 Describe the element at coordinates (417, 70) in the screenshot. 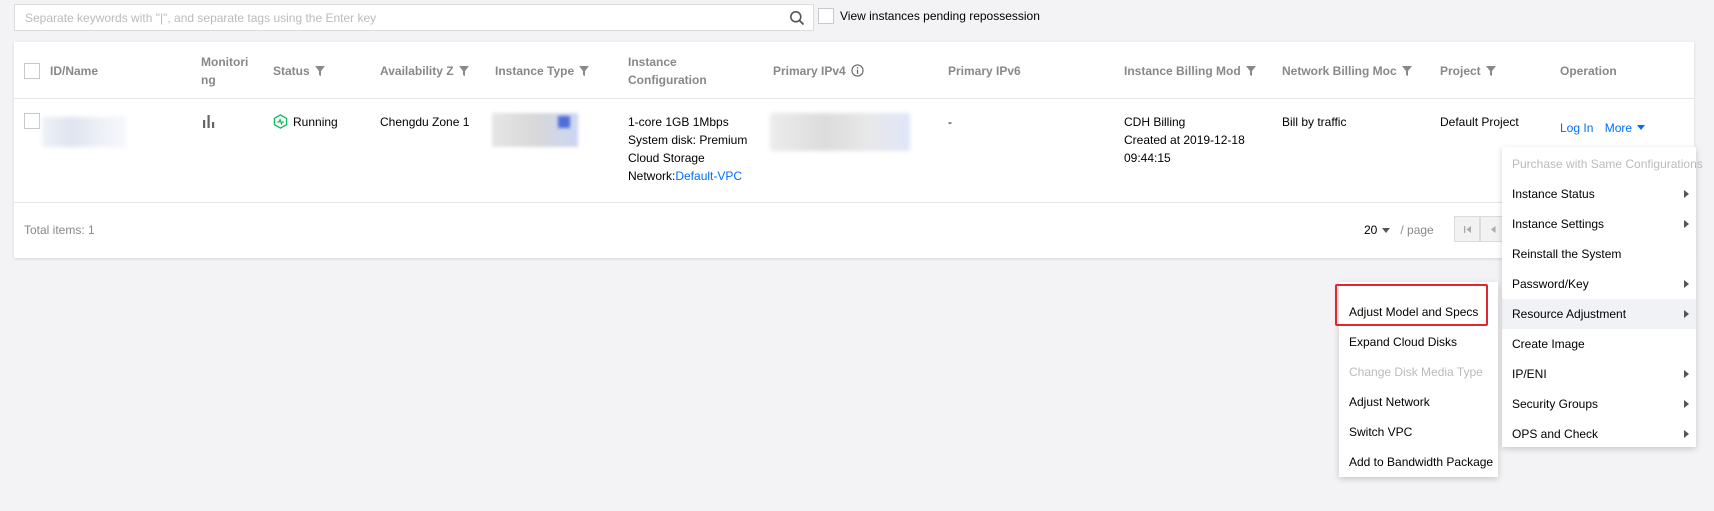

I see `col-availability-zone-label: Availability Z` at that location.